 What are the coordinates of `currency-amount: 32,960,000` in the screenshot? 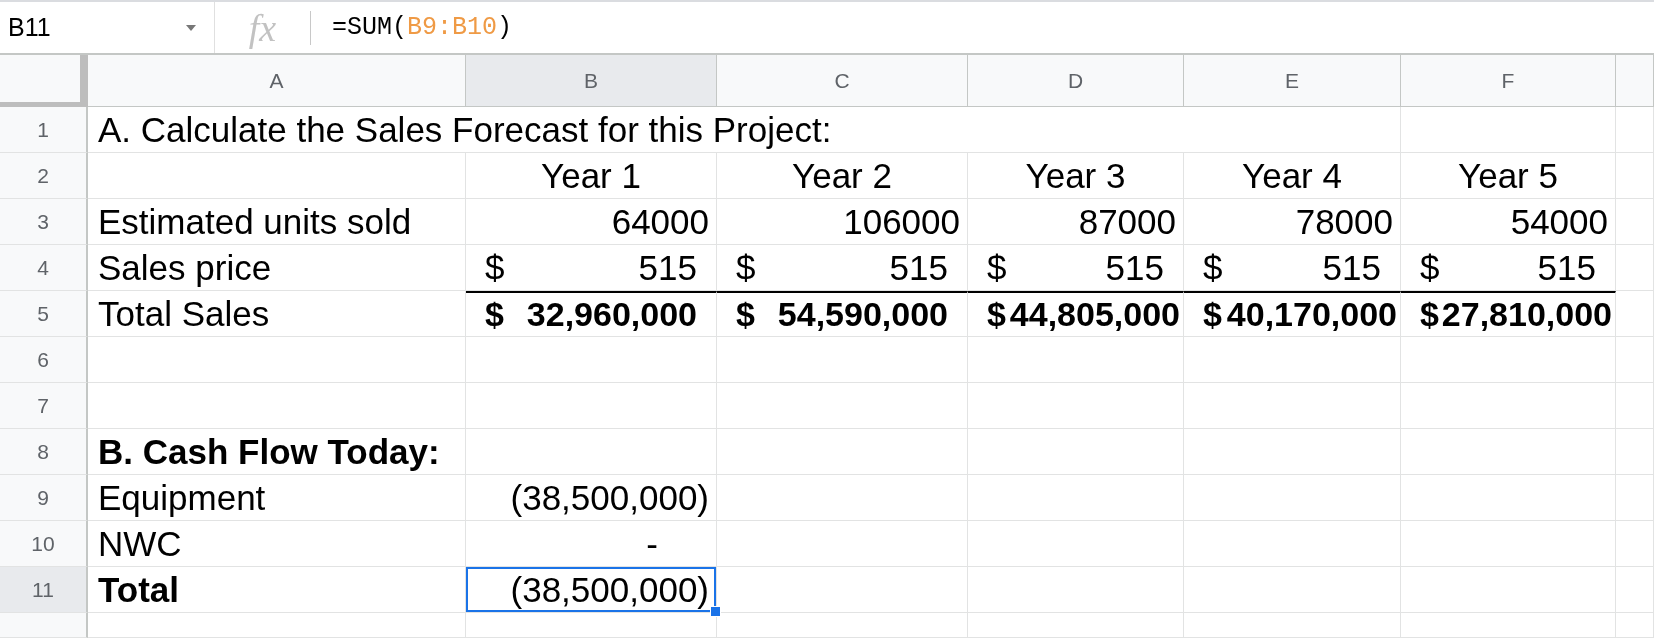 It's located at (611, 314).